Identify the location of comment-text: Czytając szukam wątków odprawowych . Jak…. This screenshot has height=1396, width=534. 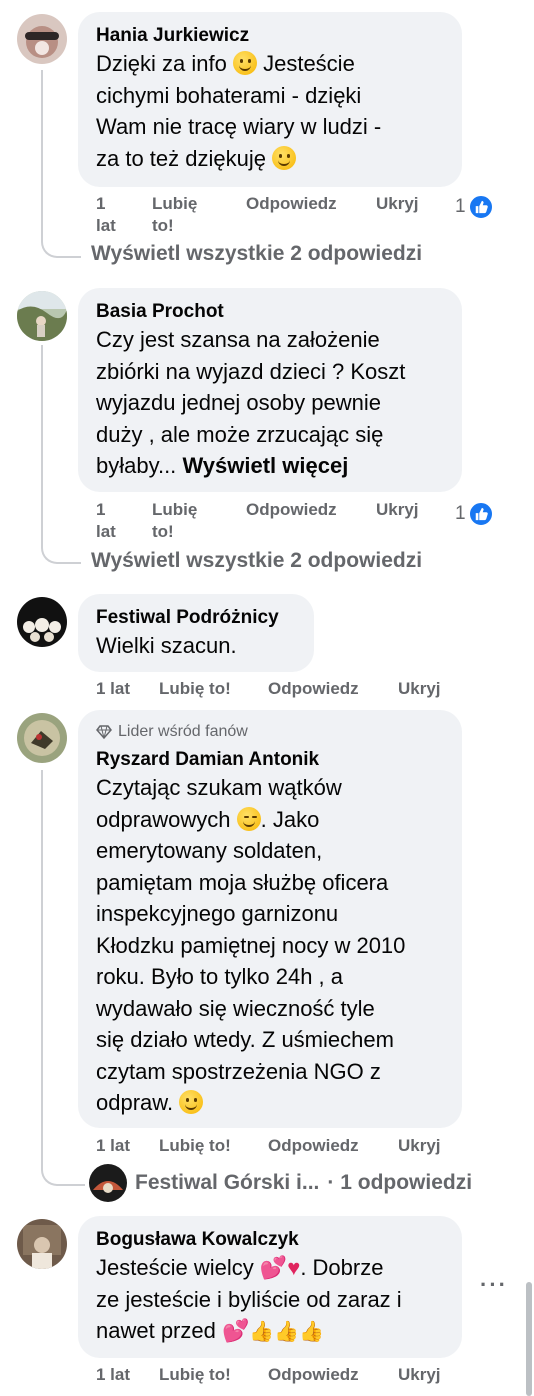
(251, 945).